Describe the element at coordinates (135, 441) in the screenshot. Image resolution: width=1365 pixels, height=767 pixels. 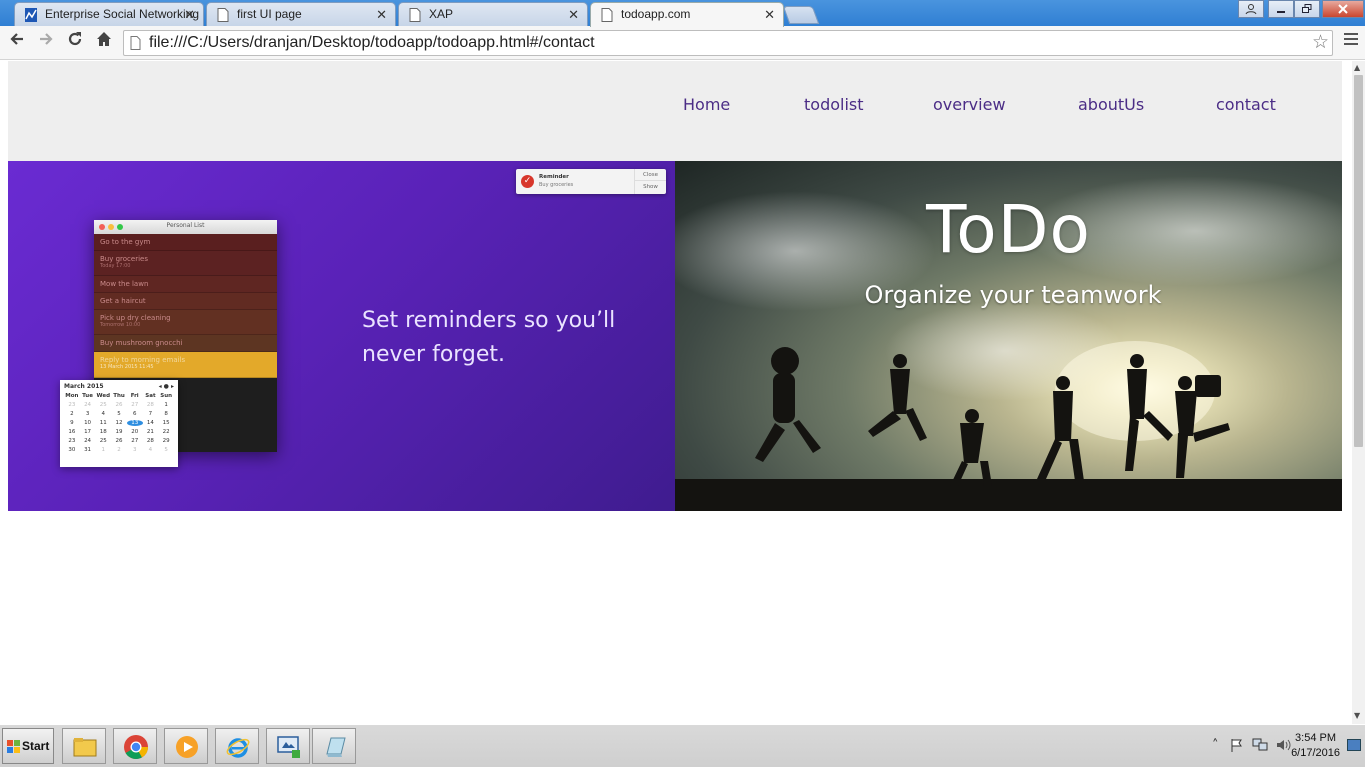
I see `calendar-day: 27` at that location.